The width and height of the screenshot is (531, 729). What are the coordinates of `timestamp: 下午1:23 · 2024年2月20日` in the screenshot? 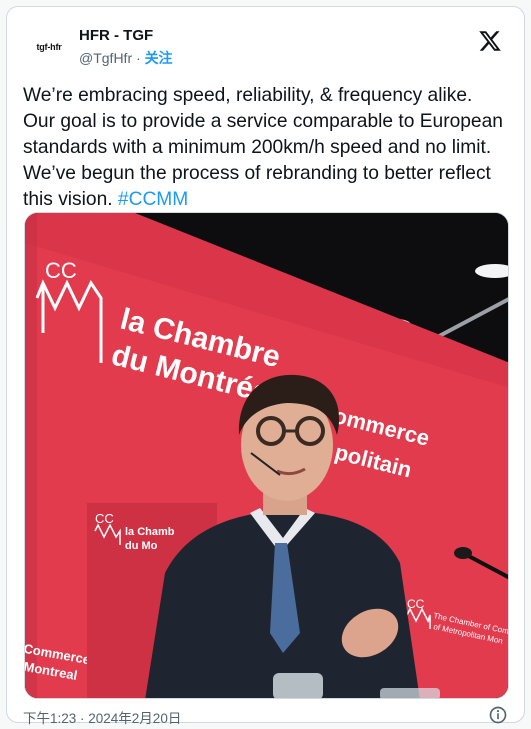 It's located at (102, 717).